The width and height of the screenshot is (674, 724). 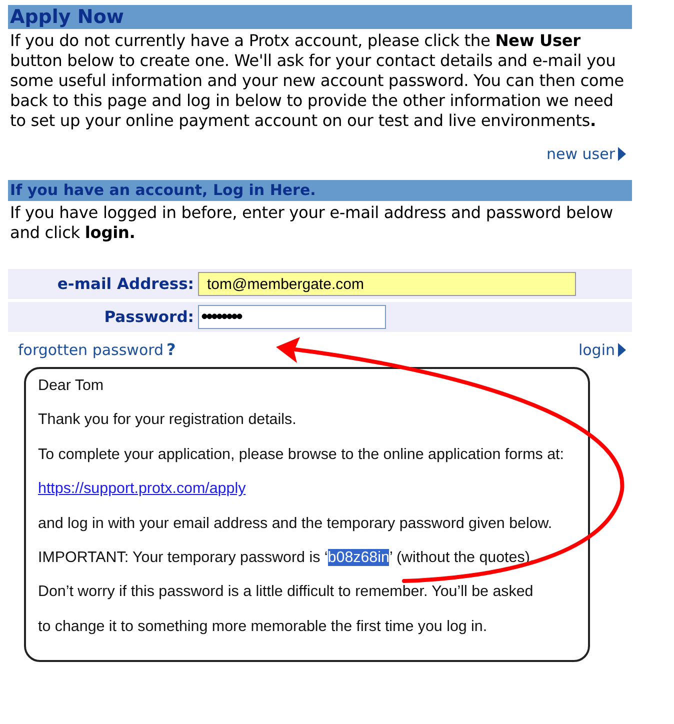 I want to click on message-line: Dear Tom, so click(x=71, y=386).